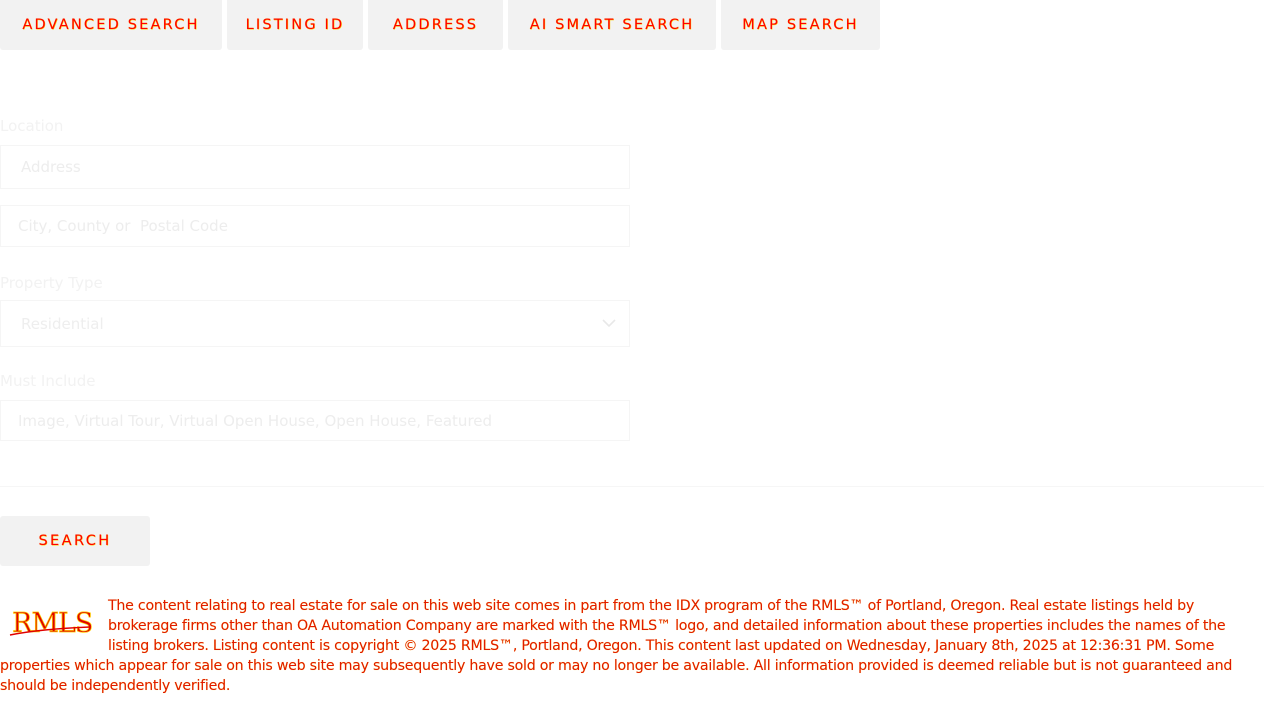  I want to click on tab-address: ADDRESS, so click(435, 25).